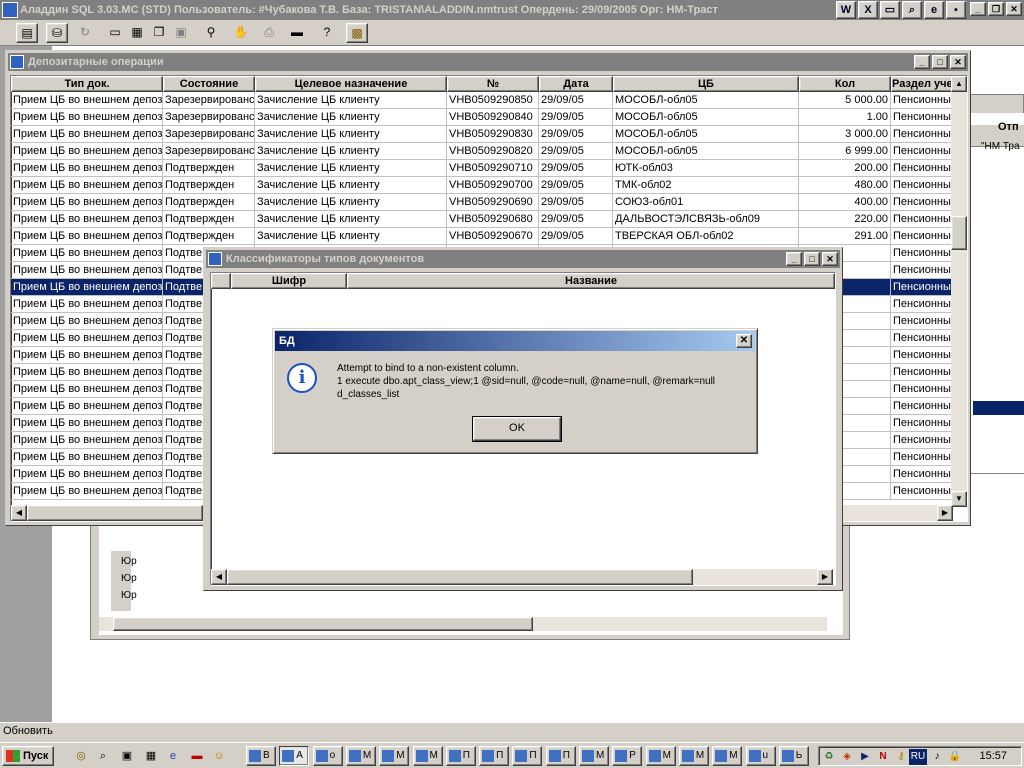 This screenshot has height=768, width=1024. I want to click on tray-key-icon: ⚷, so click(901, 757).